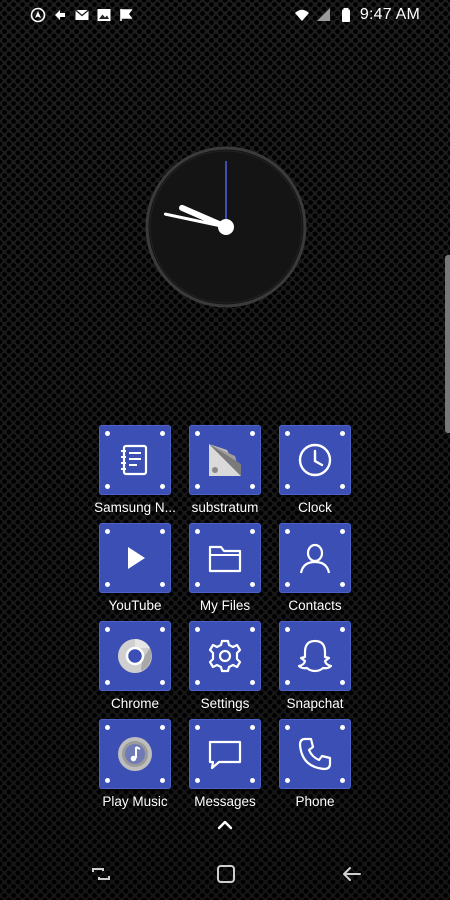 This screenshot has width=450, height=900. I want to click on substratum-icon, so click(225, 460).